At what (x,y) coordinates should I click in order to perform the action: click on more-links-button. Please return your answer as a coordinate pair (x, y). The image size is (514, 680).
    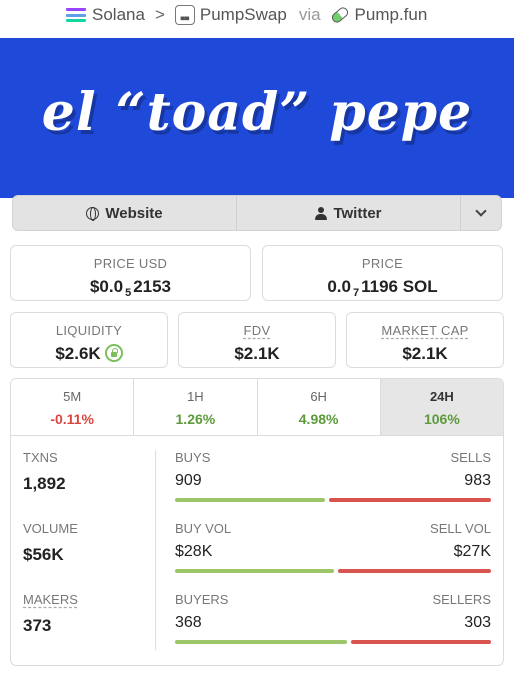
    Looking at the image, I should click on (481, 213).